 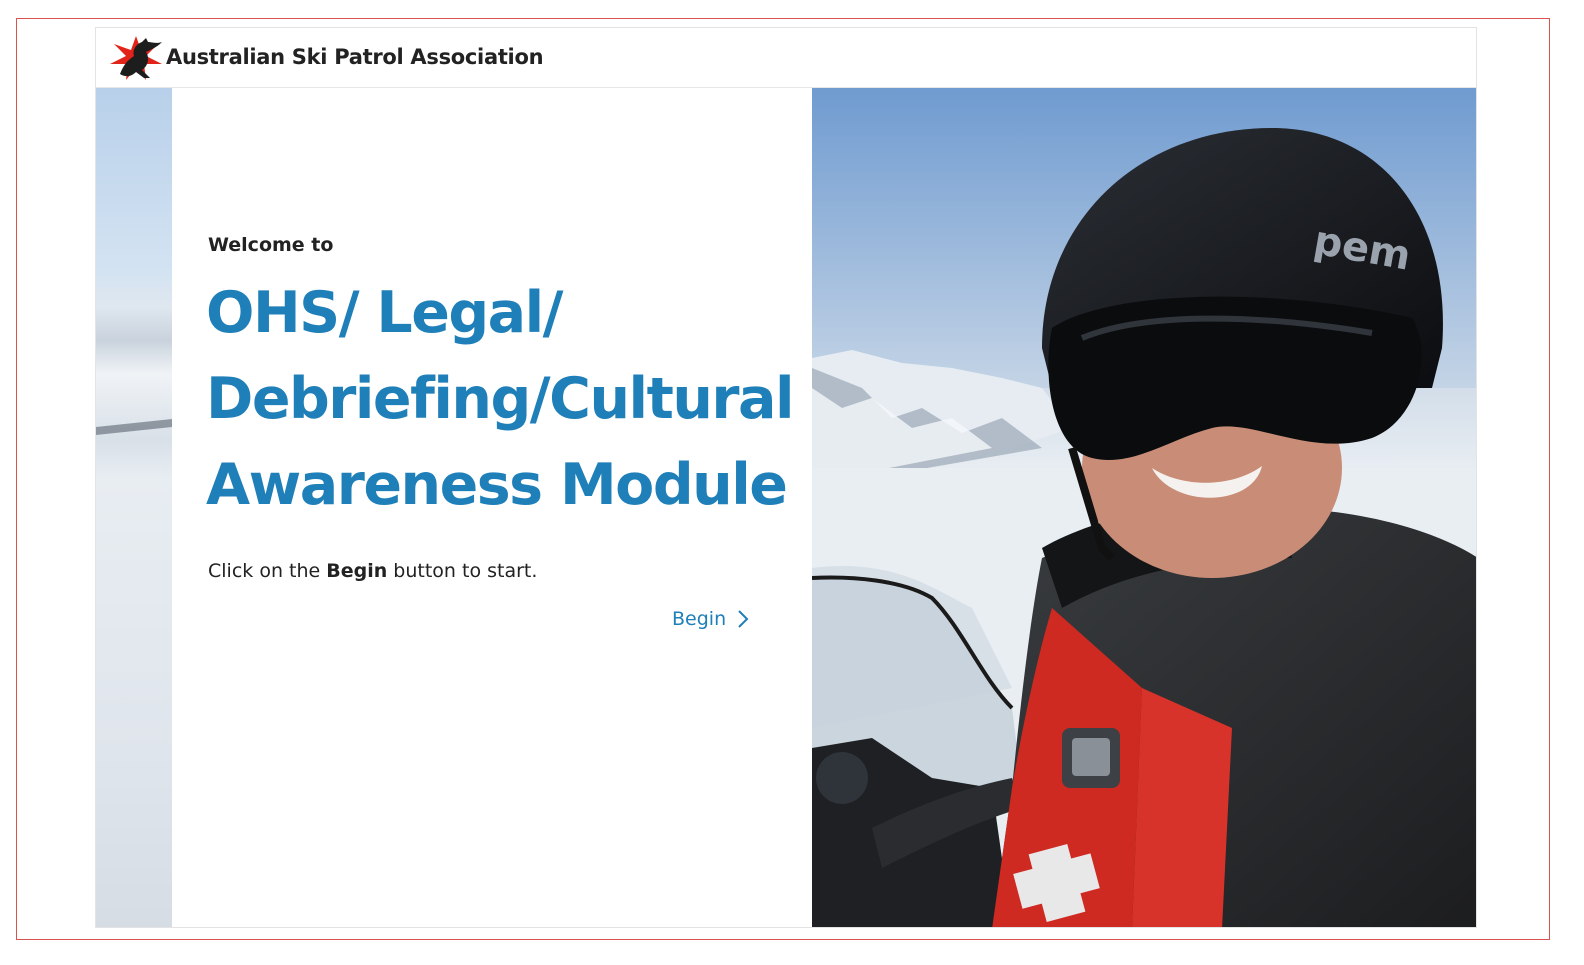 I want to click on kangaroo-star-logo-icon, so click(x=136, y=58).